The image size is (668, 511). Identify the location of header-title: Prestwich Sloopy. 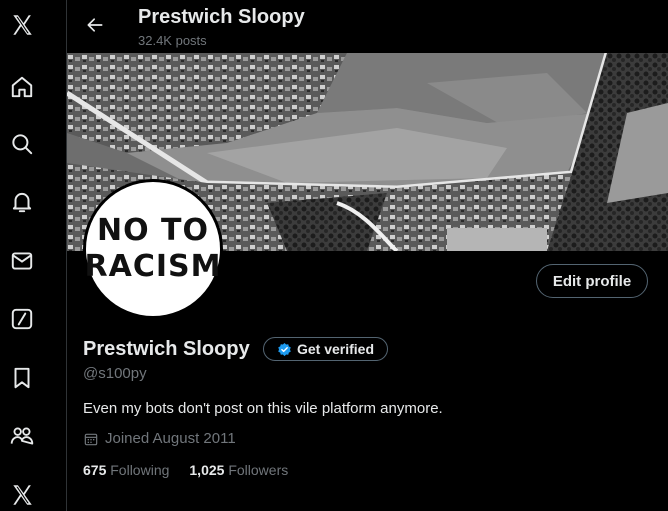
(221, 17).